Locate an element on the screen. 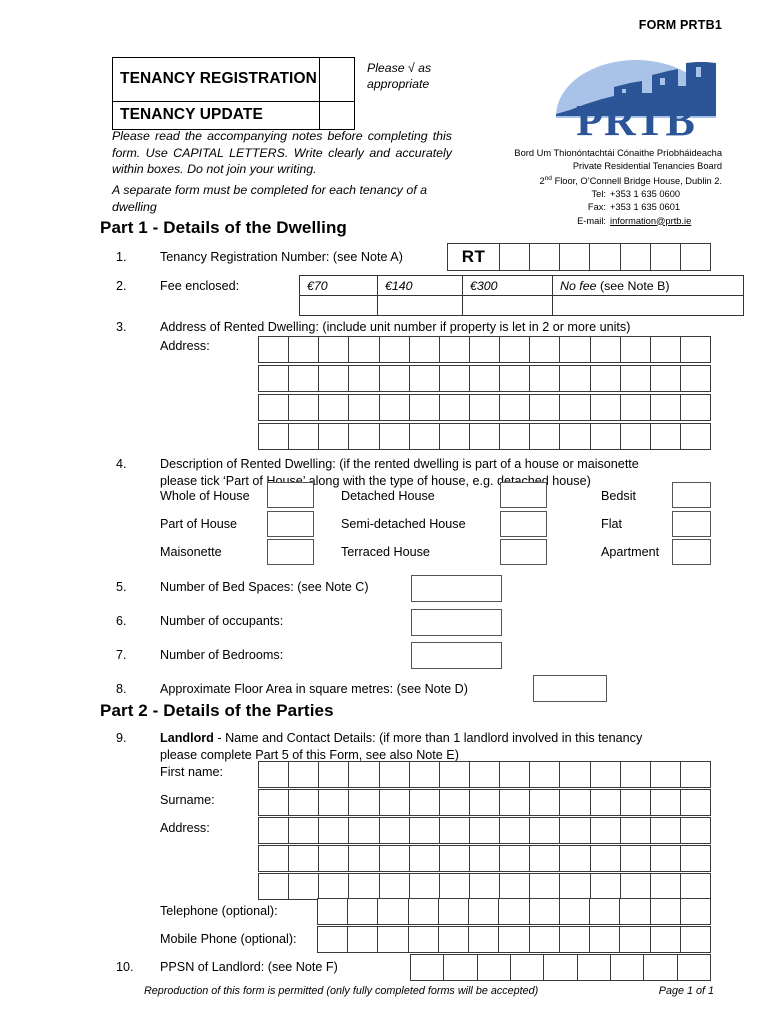 The image size is (770, 1024). landlord-surname-field is located at coordinates (484, 802).